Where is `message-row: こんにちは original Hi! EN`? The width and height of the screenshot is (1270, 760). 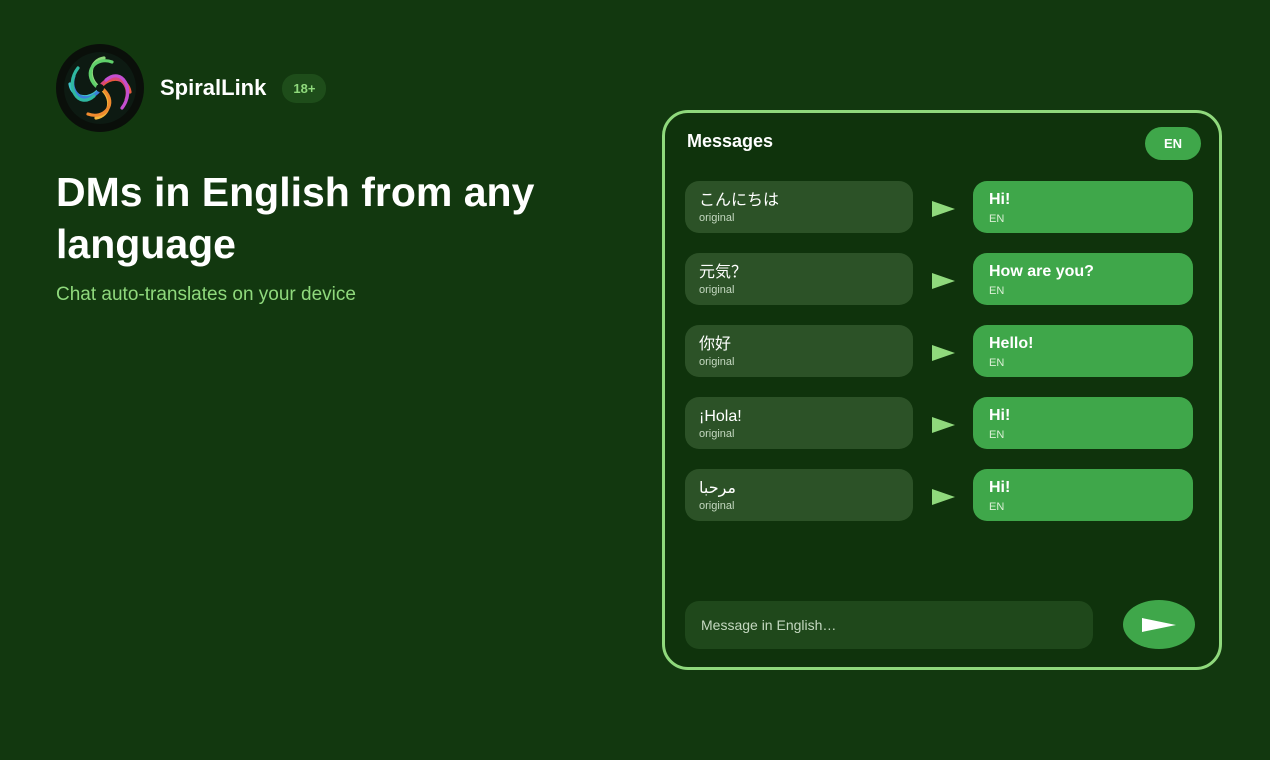
message-row: こんにちは original Hi! EN is located at coordinates (940, 207).